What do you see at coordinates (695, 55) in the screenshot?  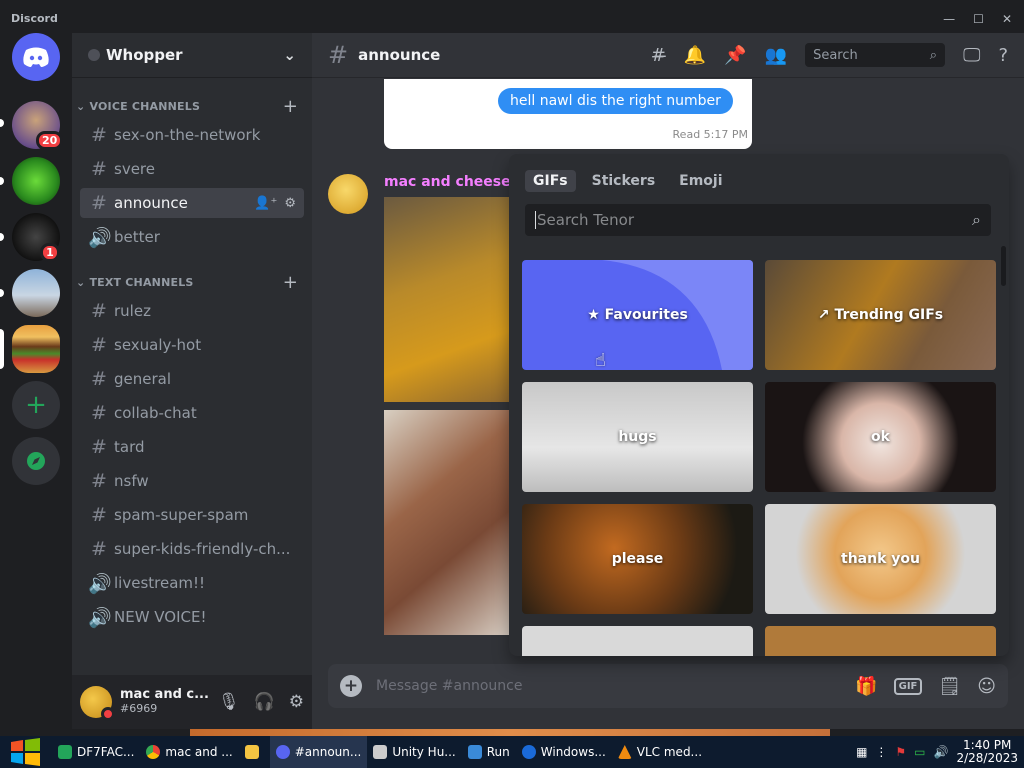 I see `bell-icon: 🔔` at bounding box center [695, 55].